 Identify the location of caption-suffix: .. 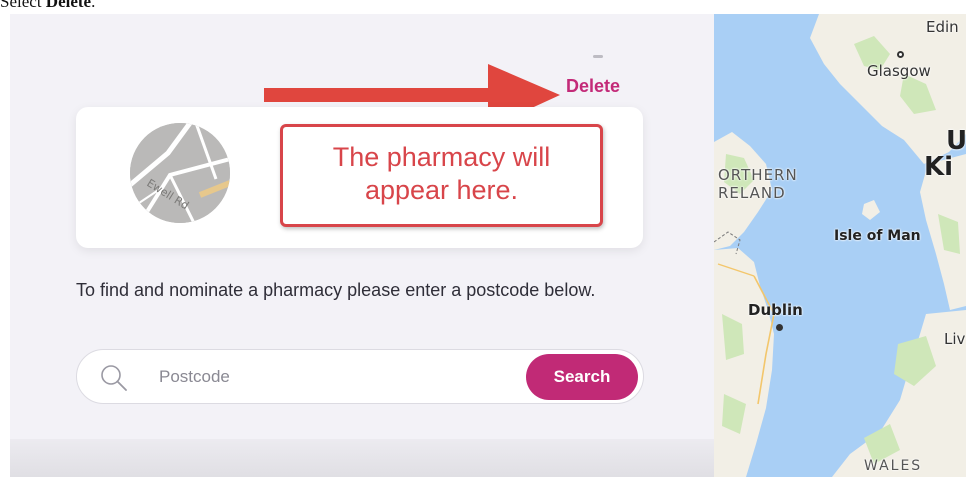
(93, 5).